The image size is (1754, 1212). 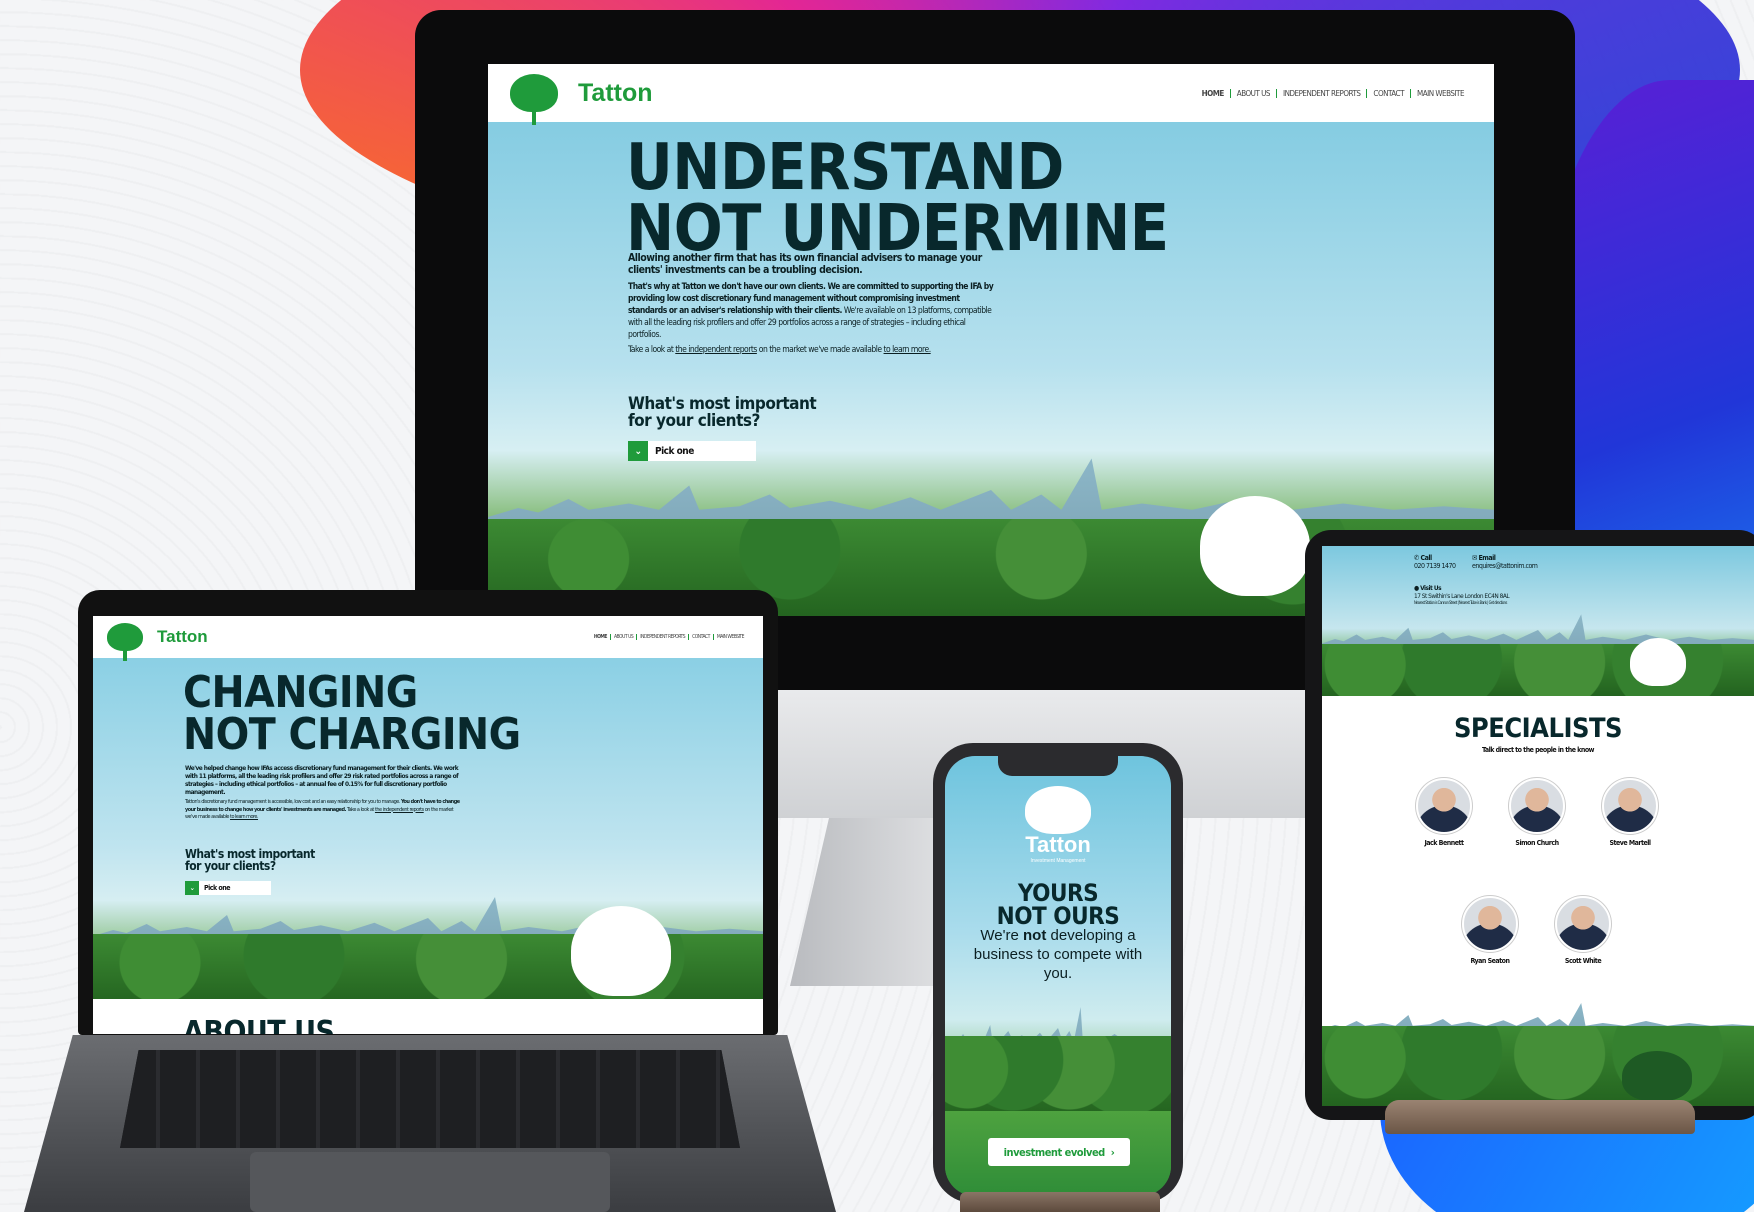 I want to click on tablet-stand, so click(x=1540, y=1117).